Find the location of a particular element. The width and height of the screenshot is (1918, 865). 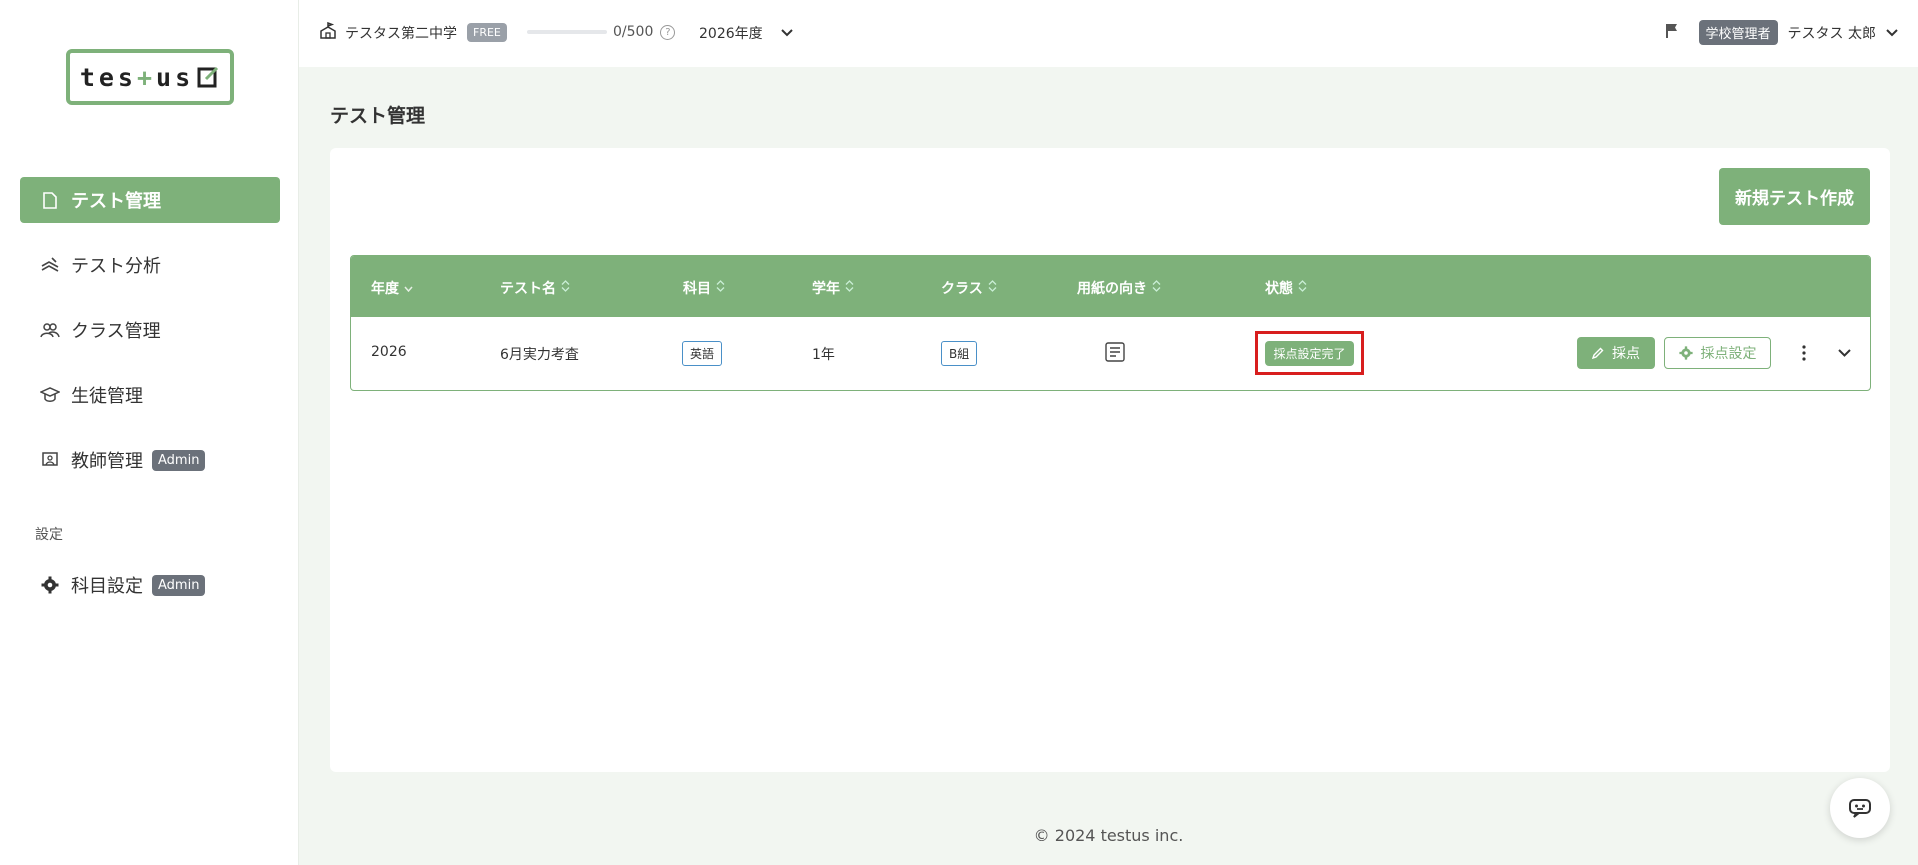

column-label: テスト名 is located at coordinates (528, 289).